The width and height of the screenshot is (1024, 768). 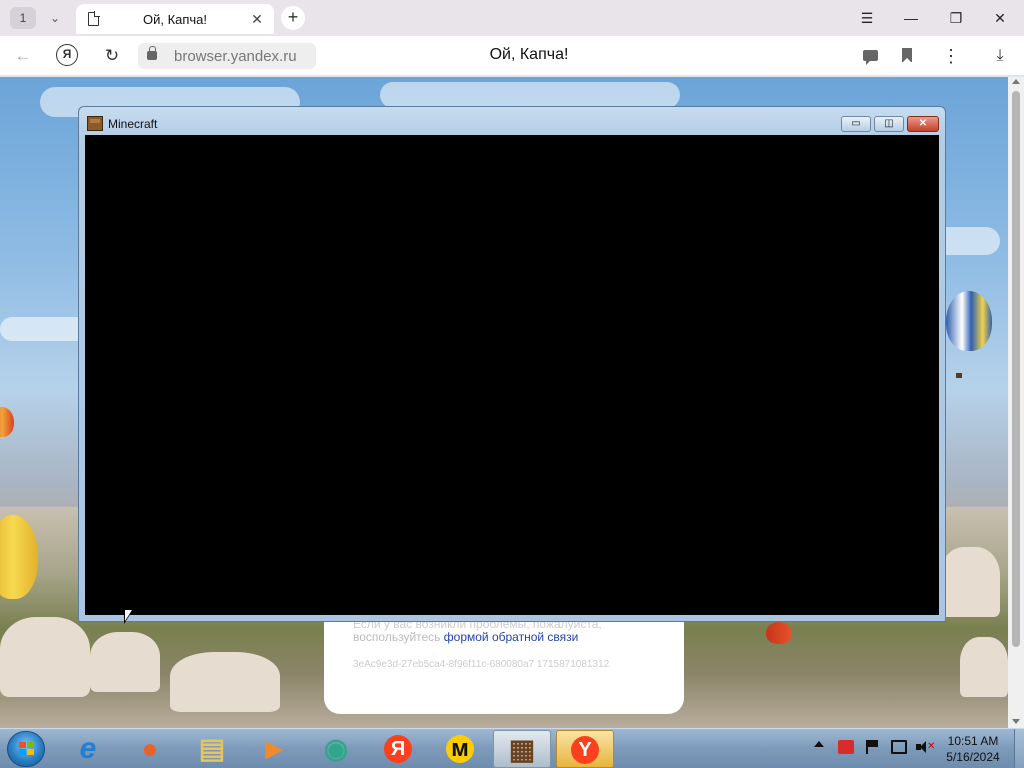 I want to click on folder-icon: ▤, so click(x=212, y=748).